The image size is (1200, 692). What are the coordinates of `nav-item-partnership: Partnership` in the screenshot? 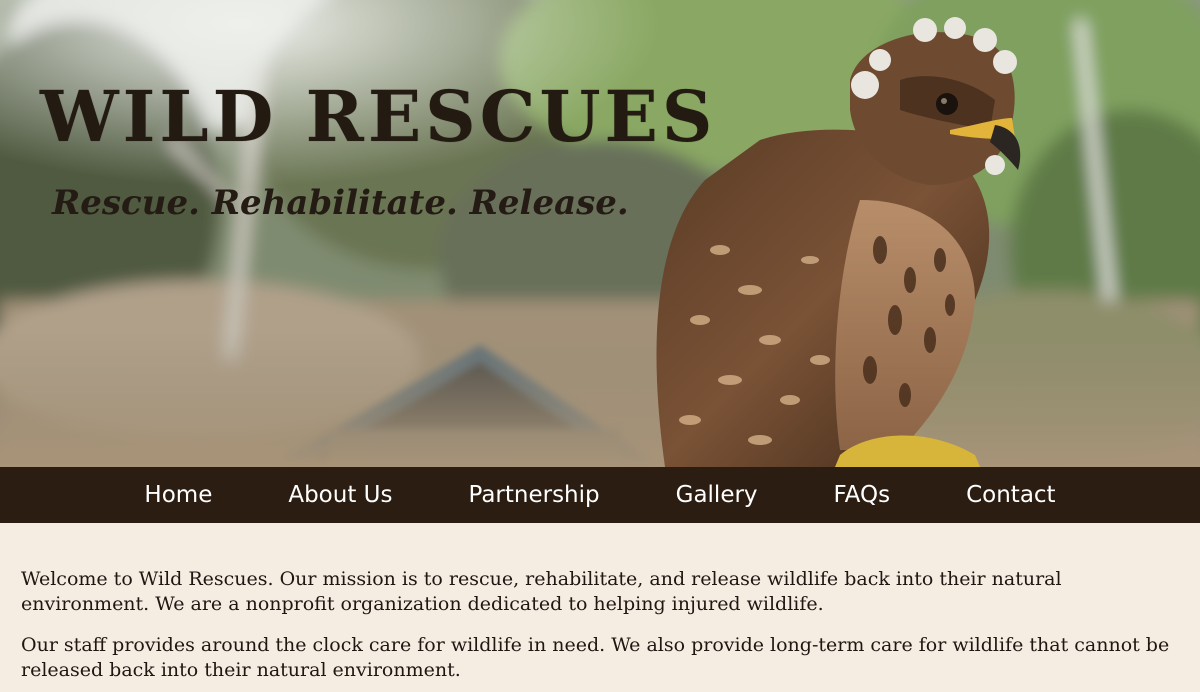 It's located at (533, 495).